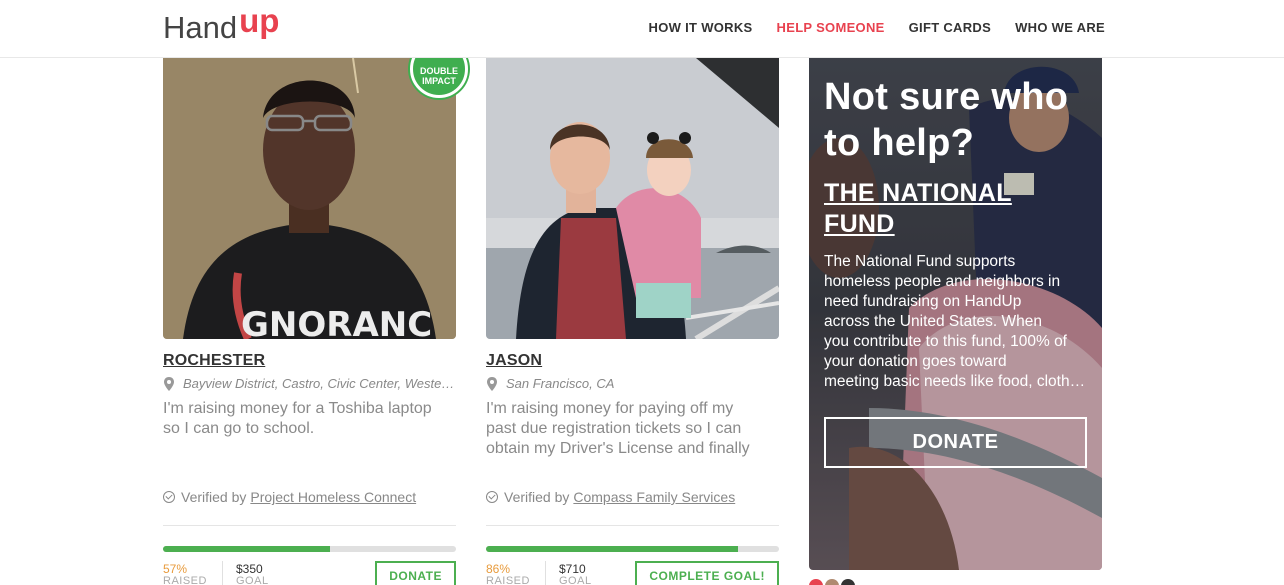 The image size is (1284, 585). Describe the element at coordinates (200, 27) in the screenshot. I see `logo-hand-text: Hand` at that location.